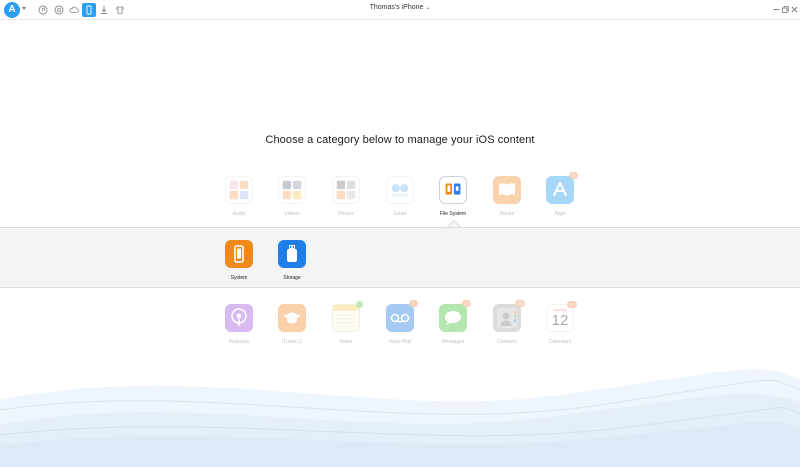 The width and height of the screenshot is (800, 467). Describe the element at coordinates (292, 214) in the screenshot. I see `category-label: Videos` at that location.